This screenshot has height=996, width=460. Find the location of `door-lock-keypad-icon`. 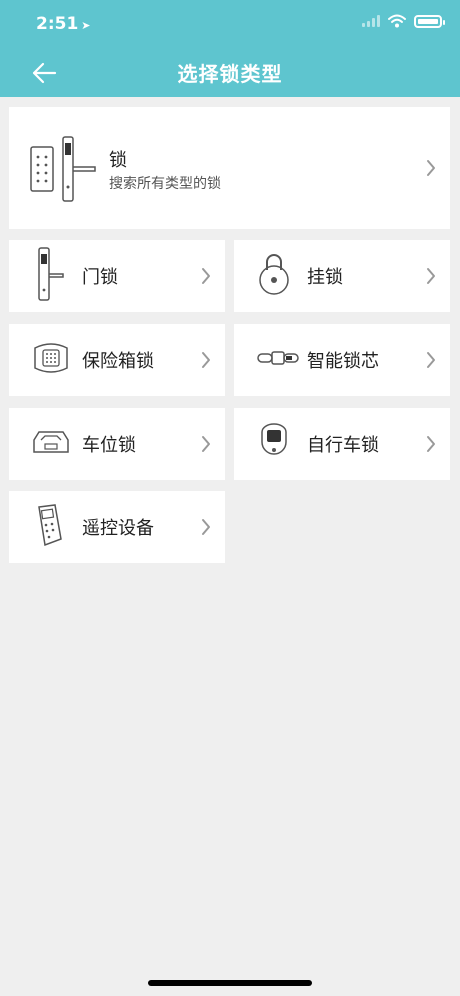

door-lock-keypad-icon is located at coordinates (63, 171).